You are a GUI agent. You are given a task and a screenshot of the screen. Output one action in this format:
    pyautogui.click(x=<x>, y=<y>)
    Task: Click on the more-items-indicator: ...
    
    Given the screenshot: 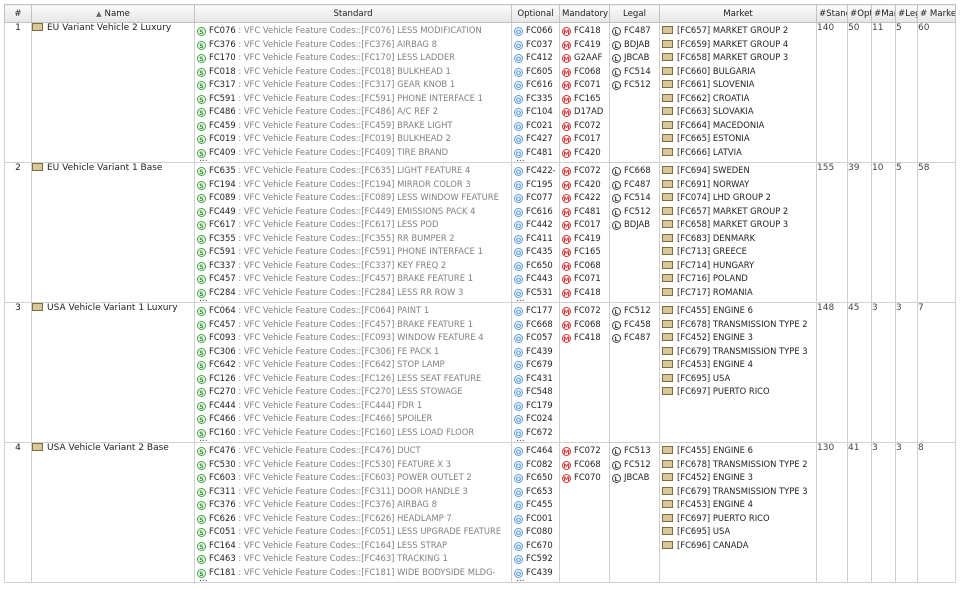 What is the action you would take?
    pyautogui.click(x=520, y=158)
    